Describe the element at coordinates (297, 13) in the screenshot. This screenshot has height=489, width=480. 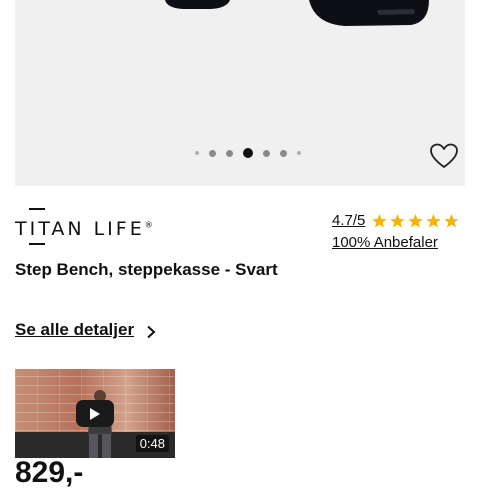
I see `product-image` at that location.